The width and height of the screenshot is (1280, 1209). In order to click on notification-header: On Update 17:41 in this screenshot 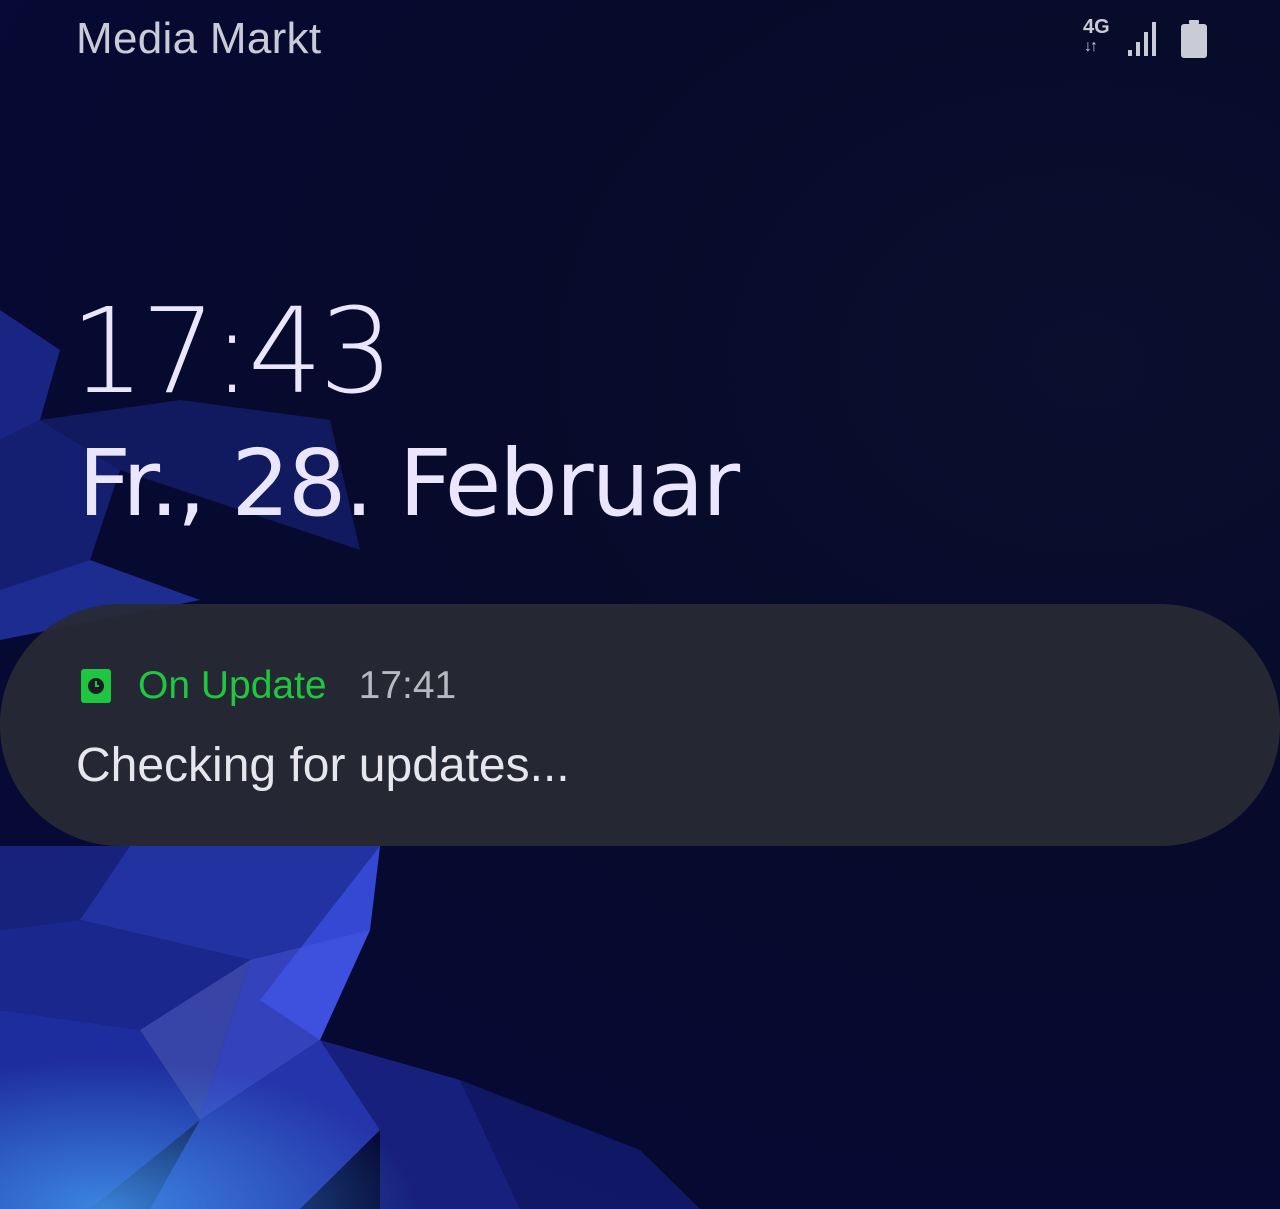, I will do `click(268, 686)`.